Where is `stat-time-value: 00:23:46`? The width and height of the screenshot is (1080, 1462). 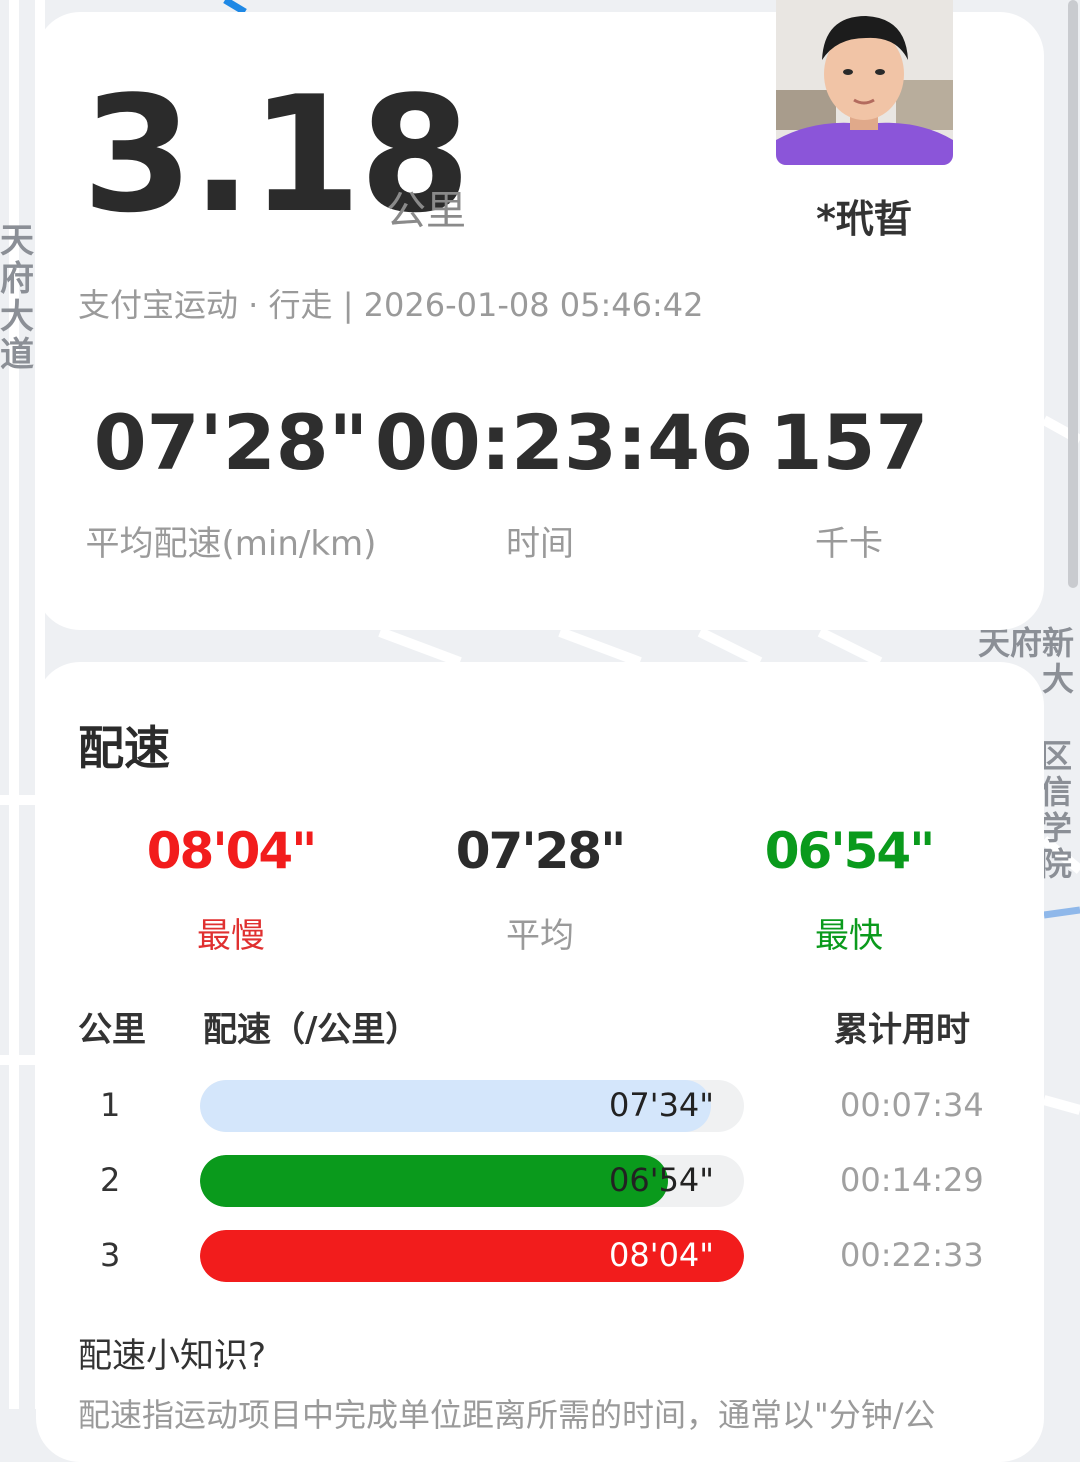 stat-time-value: 00:23:46 is located at coordinates (564, 442).